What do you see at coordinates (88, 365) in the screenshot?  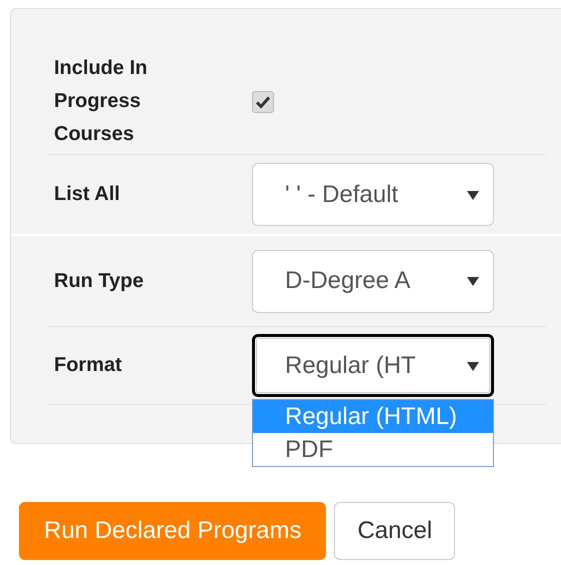 I see `field-label: Format` at bounding box center [88, 365].